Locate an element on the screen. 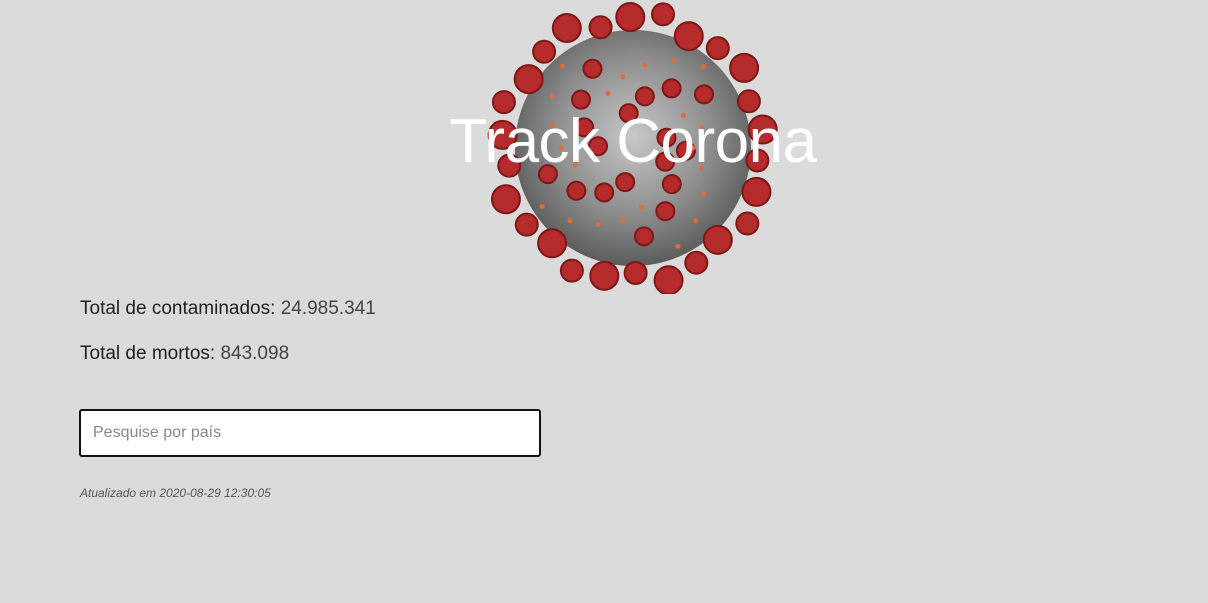  deaths-stat: Total de mortos: 843.098 is located at coordinates (228, 354).